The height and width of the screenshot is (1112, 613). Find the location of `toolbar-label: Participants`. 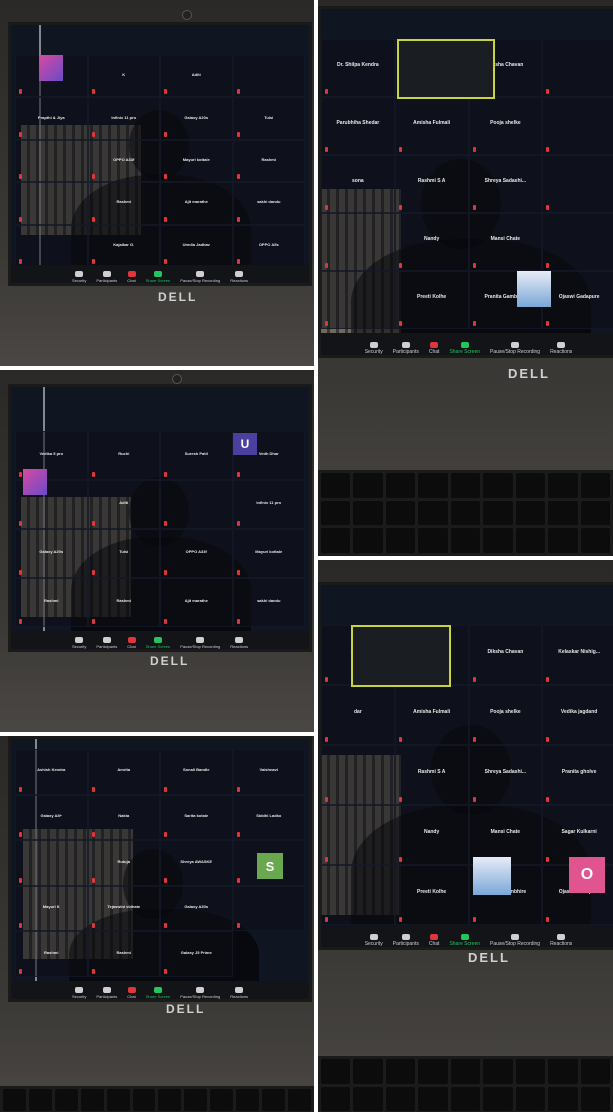

toolbar-label: Participants is located at coordinates (405, 944).